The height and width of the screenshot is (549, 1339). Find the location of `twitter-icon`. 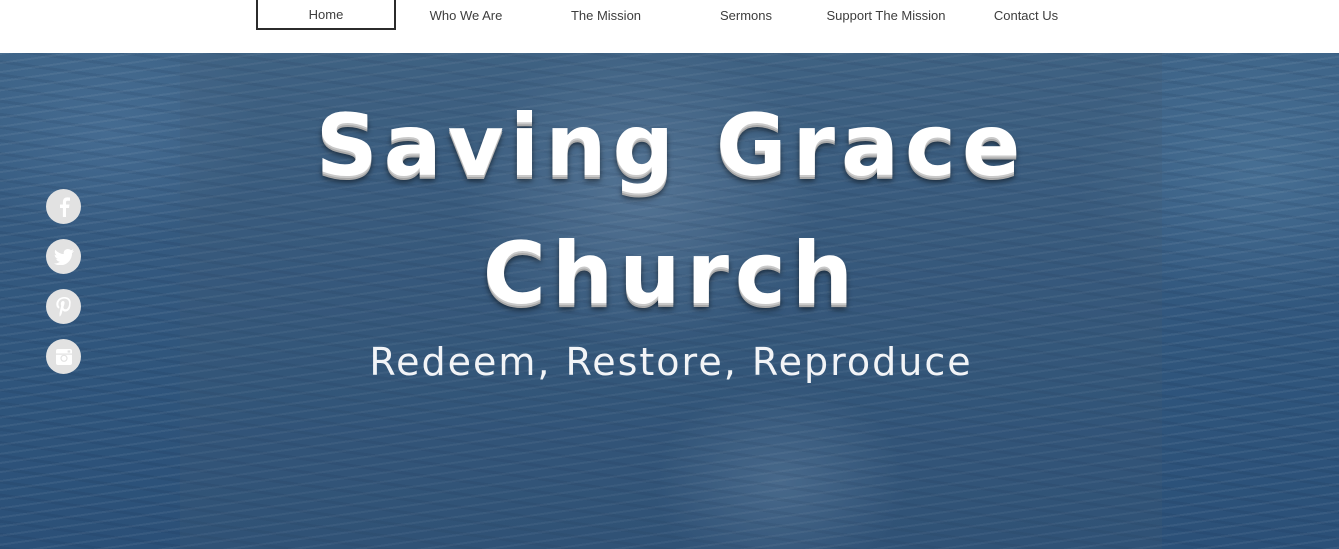

twitter-icon is located at coordinates (63, 256).